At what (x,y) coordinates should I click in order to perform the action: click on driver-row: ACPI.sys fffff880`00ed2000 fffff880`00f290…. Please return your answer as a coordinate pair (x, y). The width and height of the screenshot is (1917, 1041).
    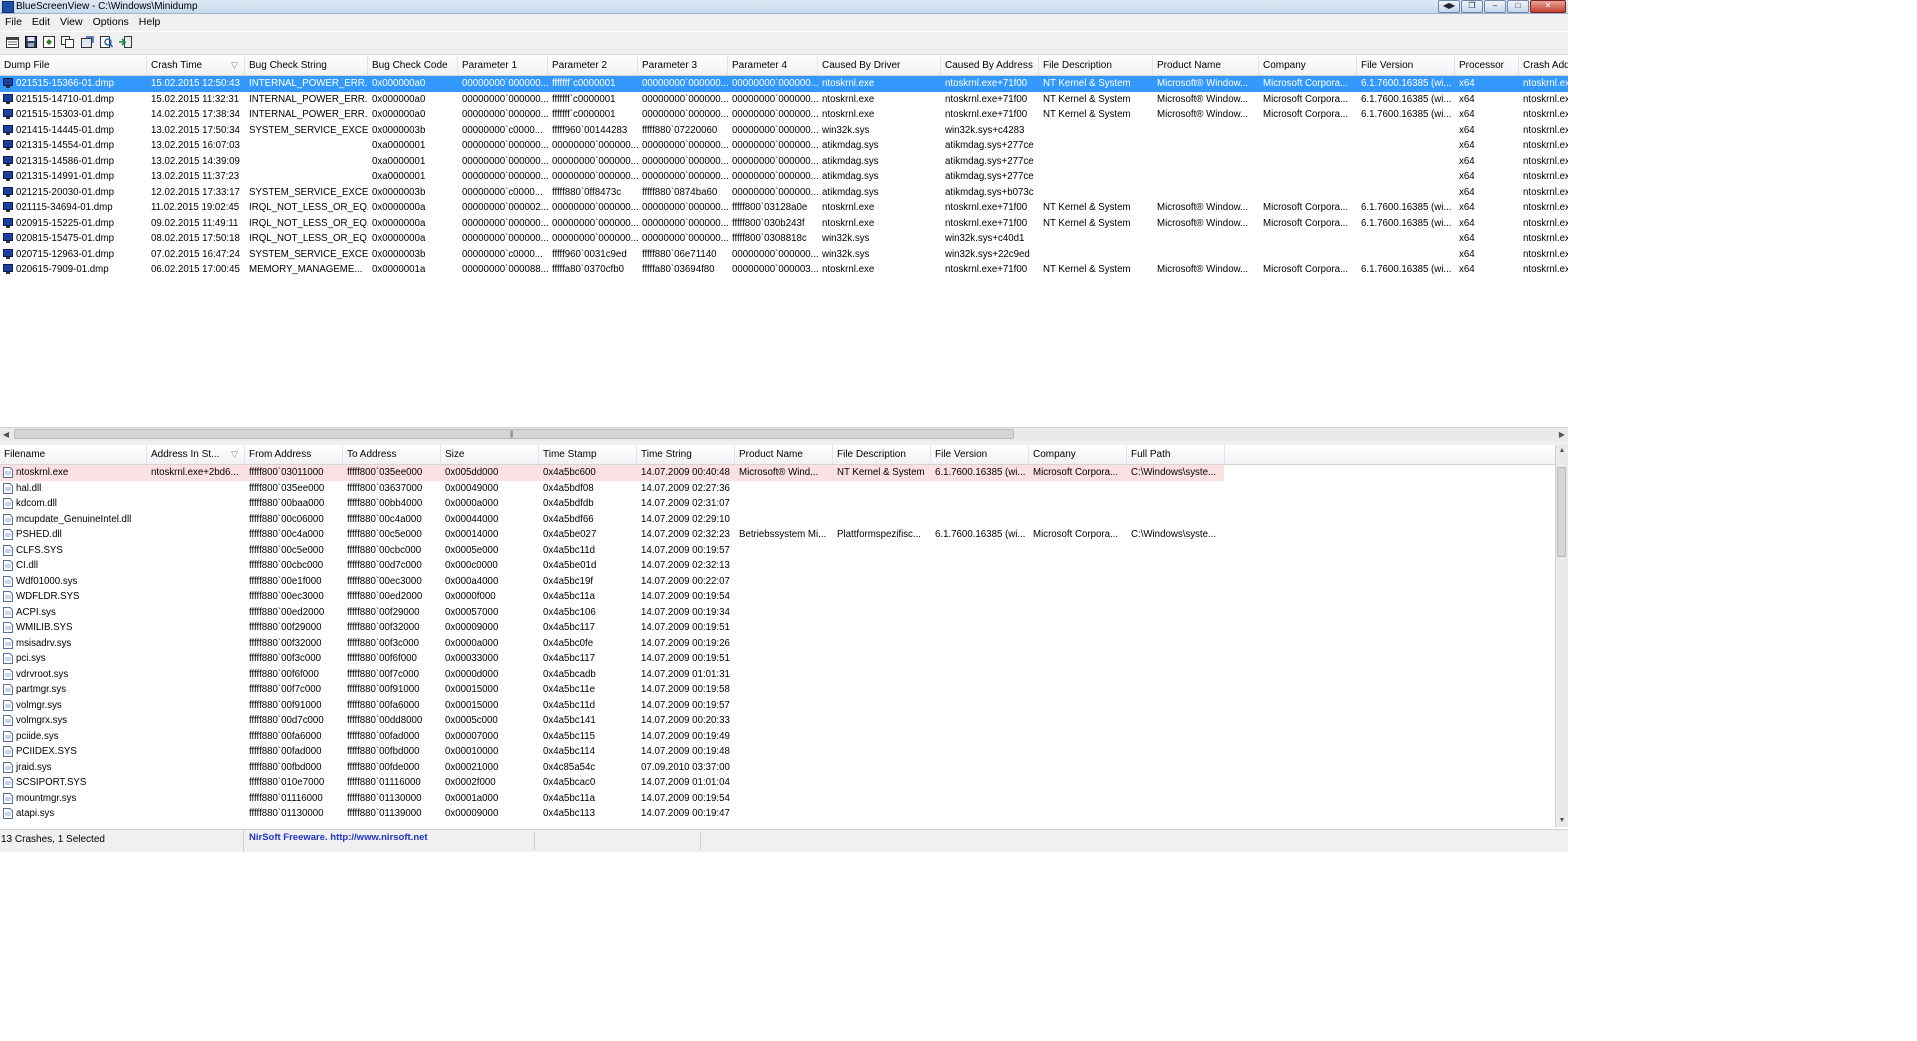
    Looking at the image, I should click on (784, 613).